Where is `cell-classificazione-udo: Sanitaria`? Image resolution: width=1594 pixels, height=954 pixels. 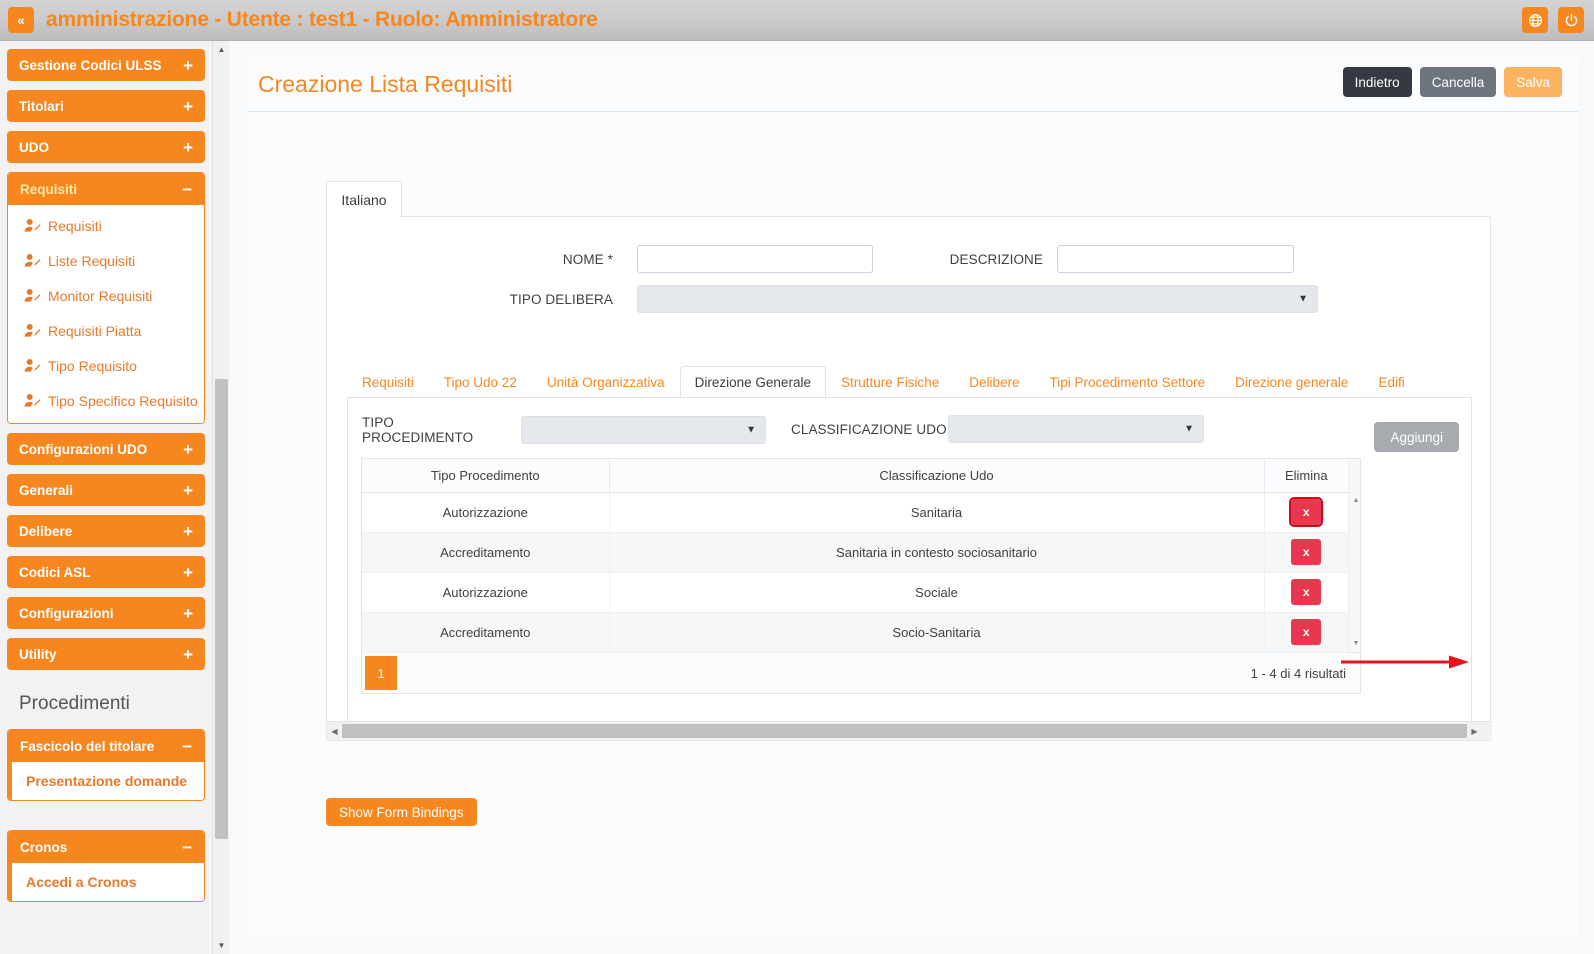 cell-classificazione-udo: Sanitaria is located at coordinates (937, 512).